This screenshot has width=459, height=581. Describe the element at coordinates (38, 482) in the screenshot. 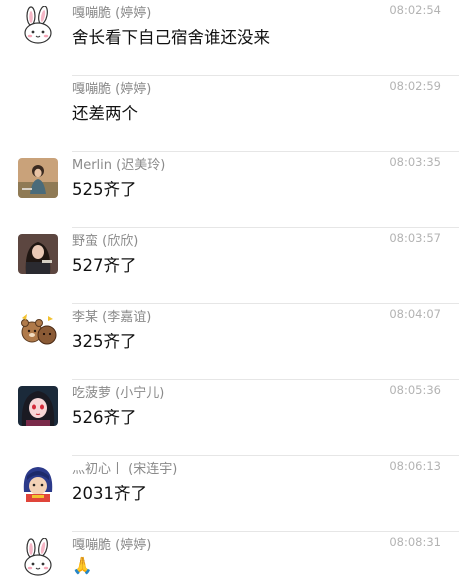

I see `anime-character-avatar-icon` at that location.